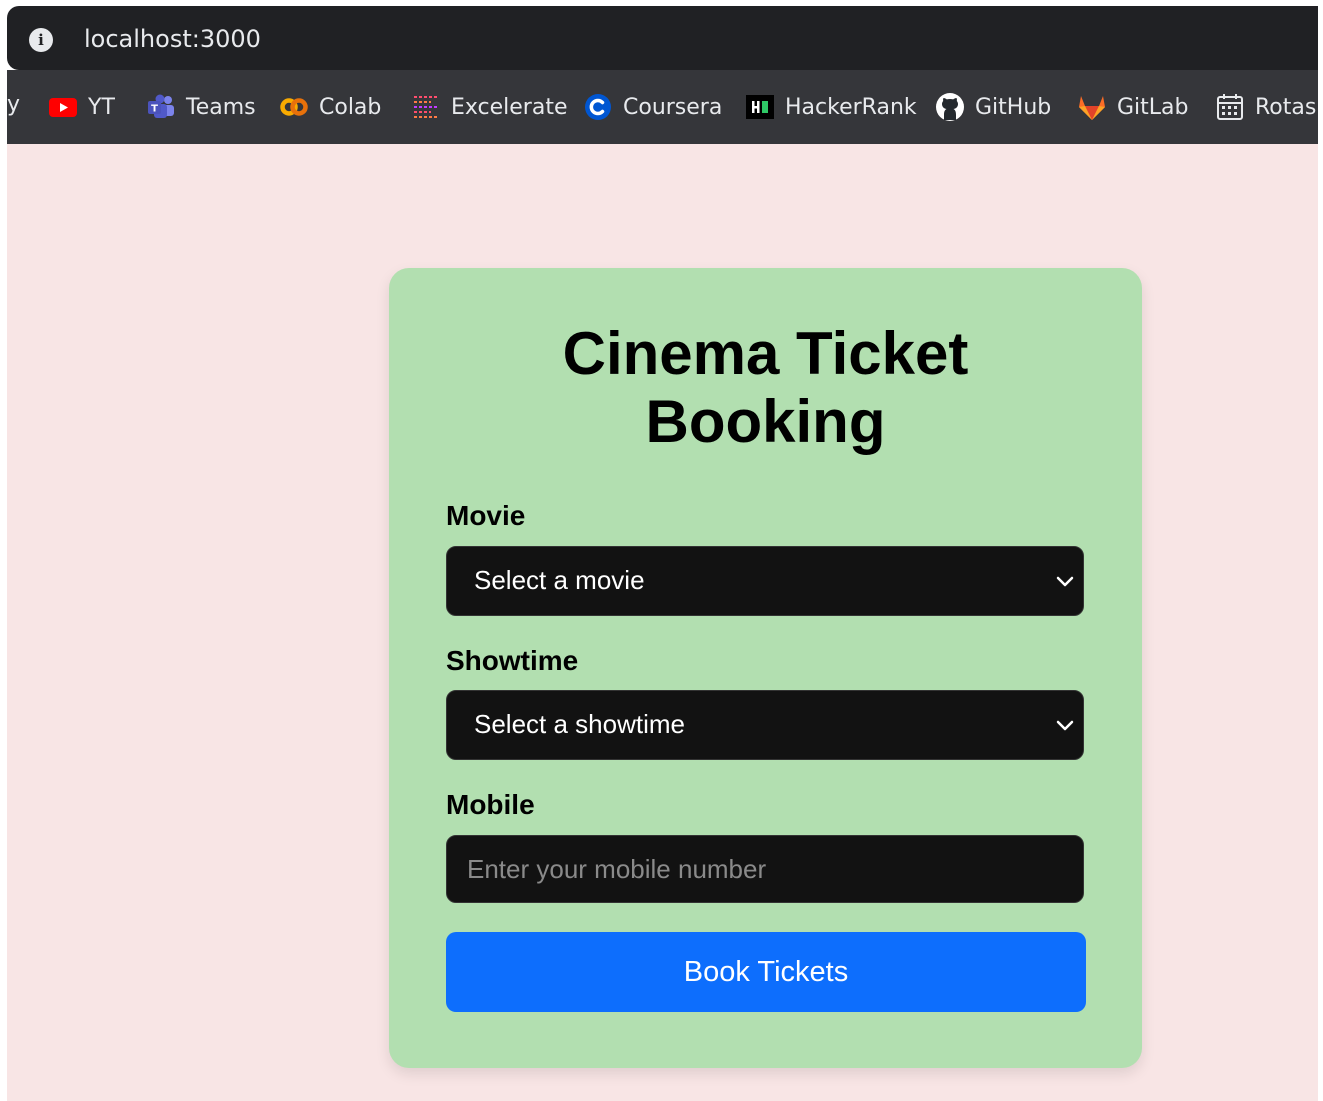 The width and height of the screenshot is (1323, 1101). What do you see at coordinates (765, 421) in the screenshot?
I see `title-line-2: Booking` at bounding box center [765, 421].